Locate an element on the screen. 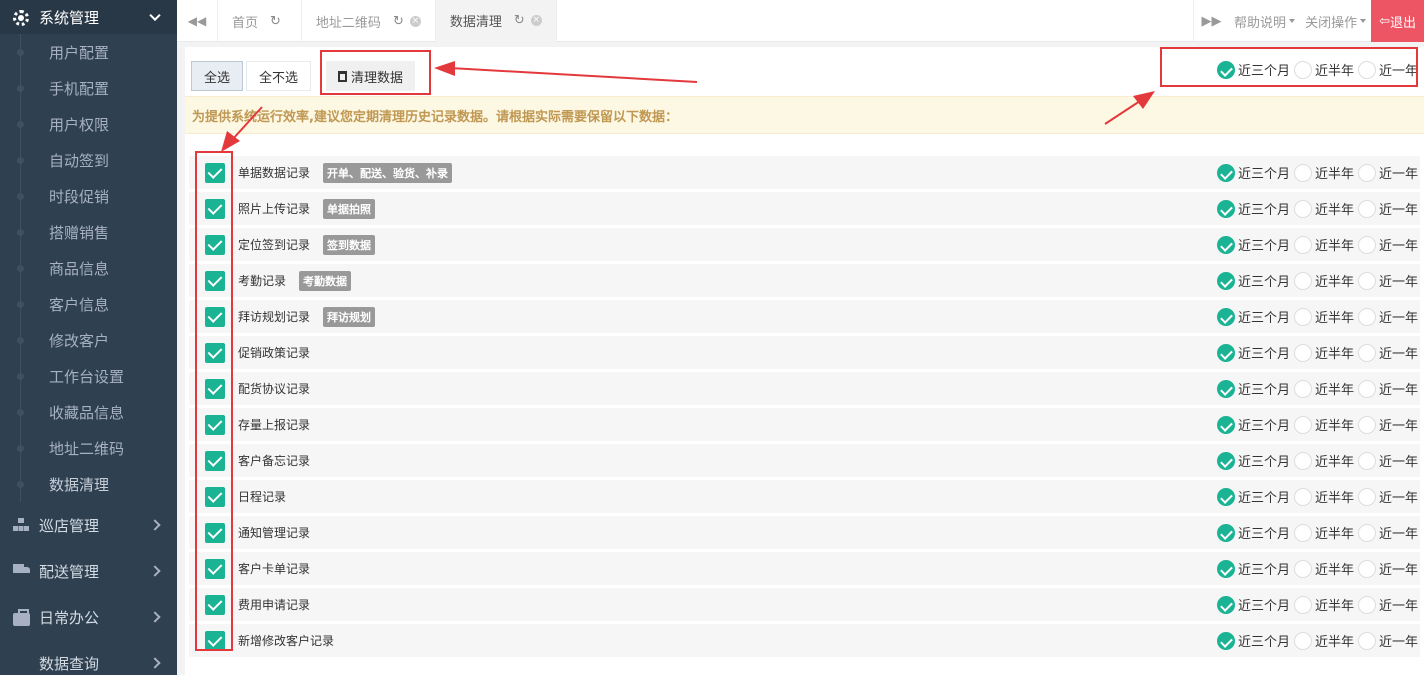  gears-icon is located at coordinates (22, 18).